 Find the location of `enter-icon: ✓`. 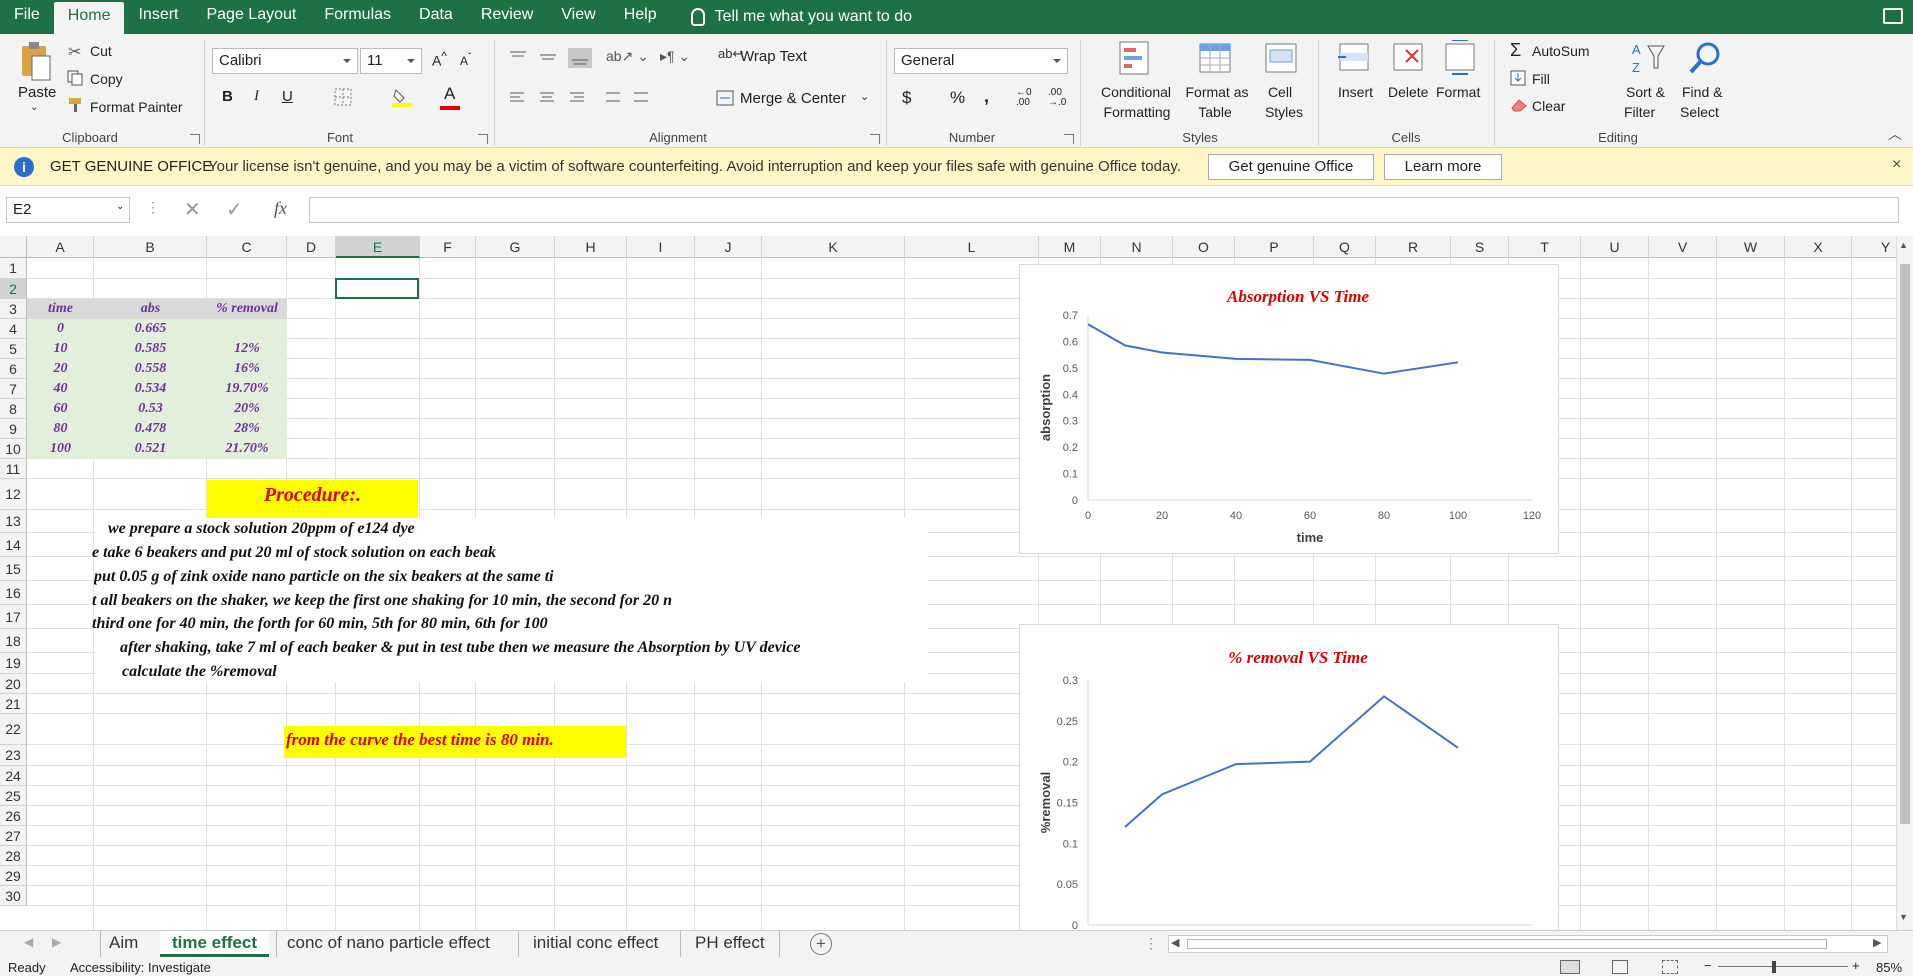

enter-icon: ✓ is located at coordinates (234, 209).